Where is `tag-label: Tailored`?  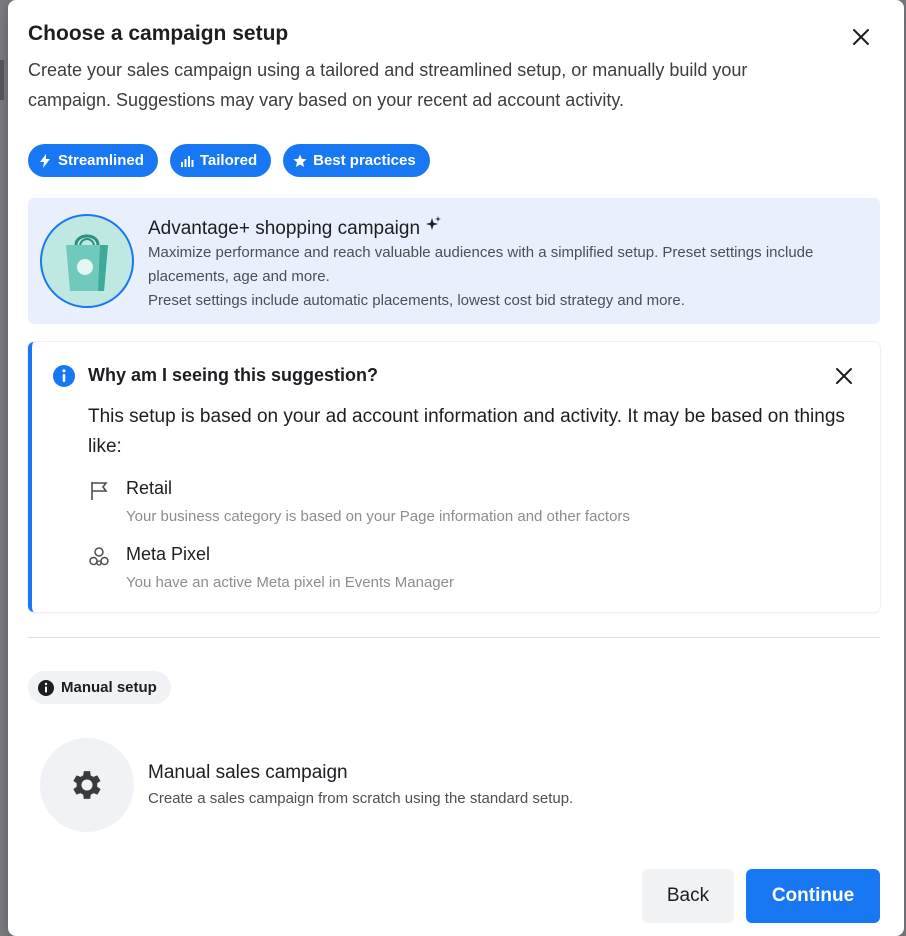 tag-label: Tailored is located at coordinates (228, 160).